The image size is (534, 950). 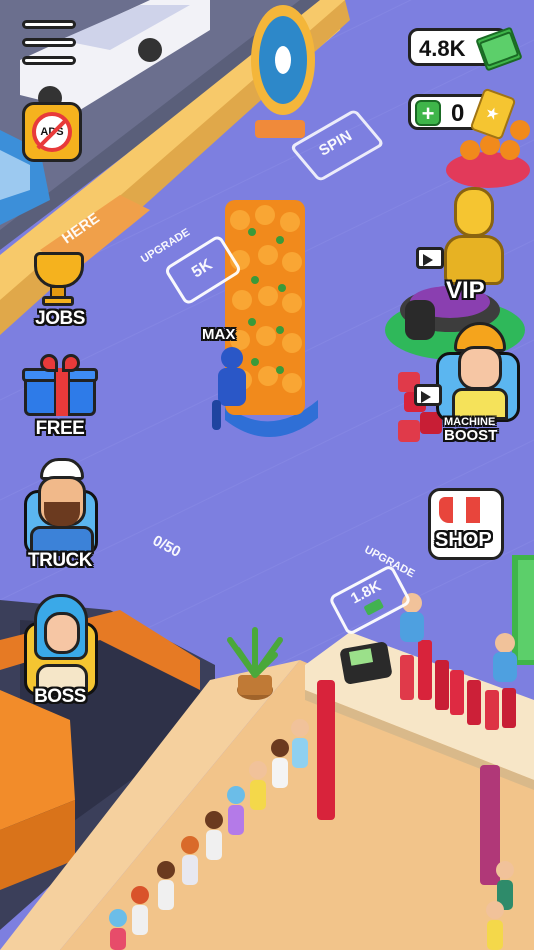 What do you see at coordinates (442, 48) in the screenshot?
I see `cash-value: 4.8K` at bounding box center [442, 48].